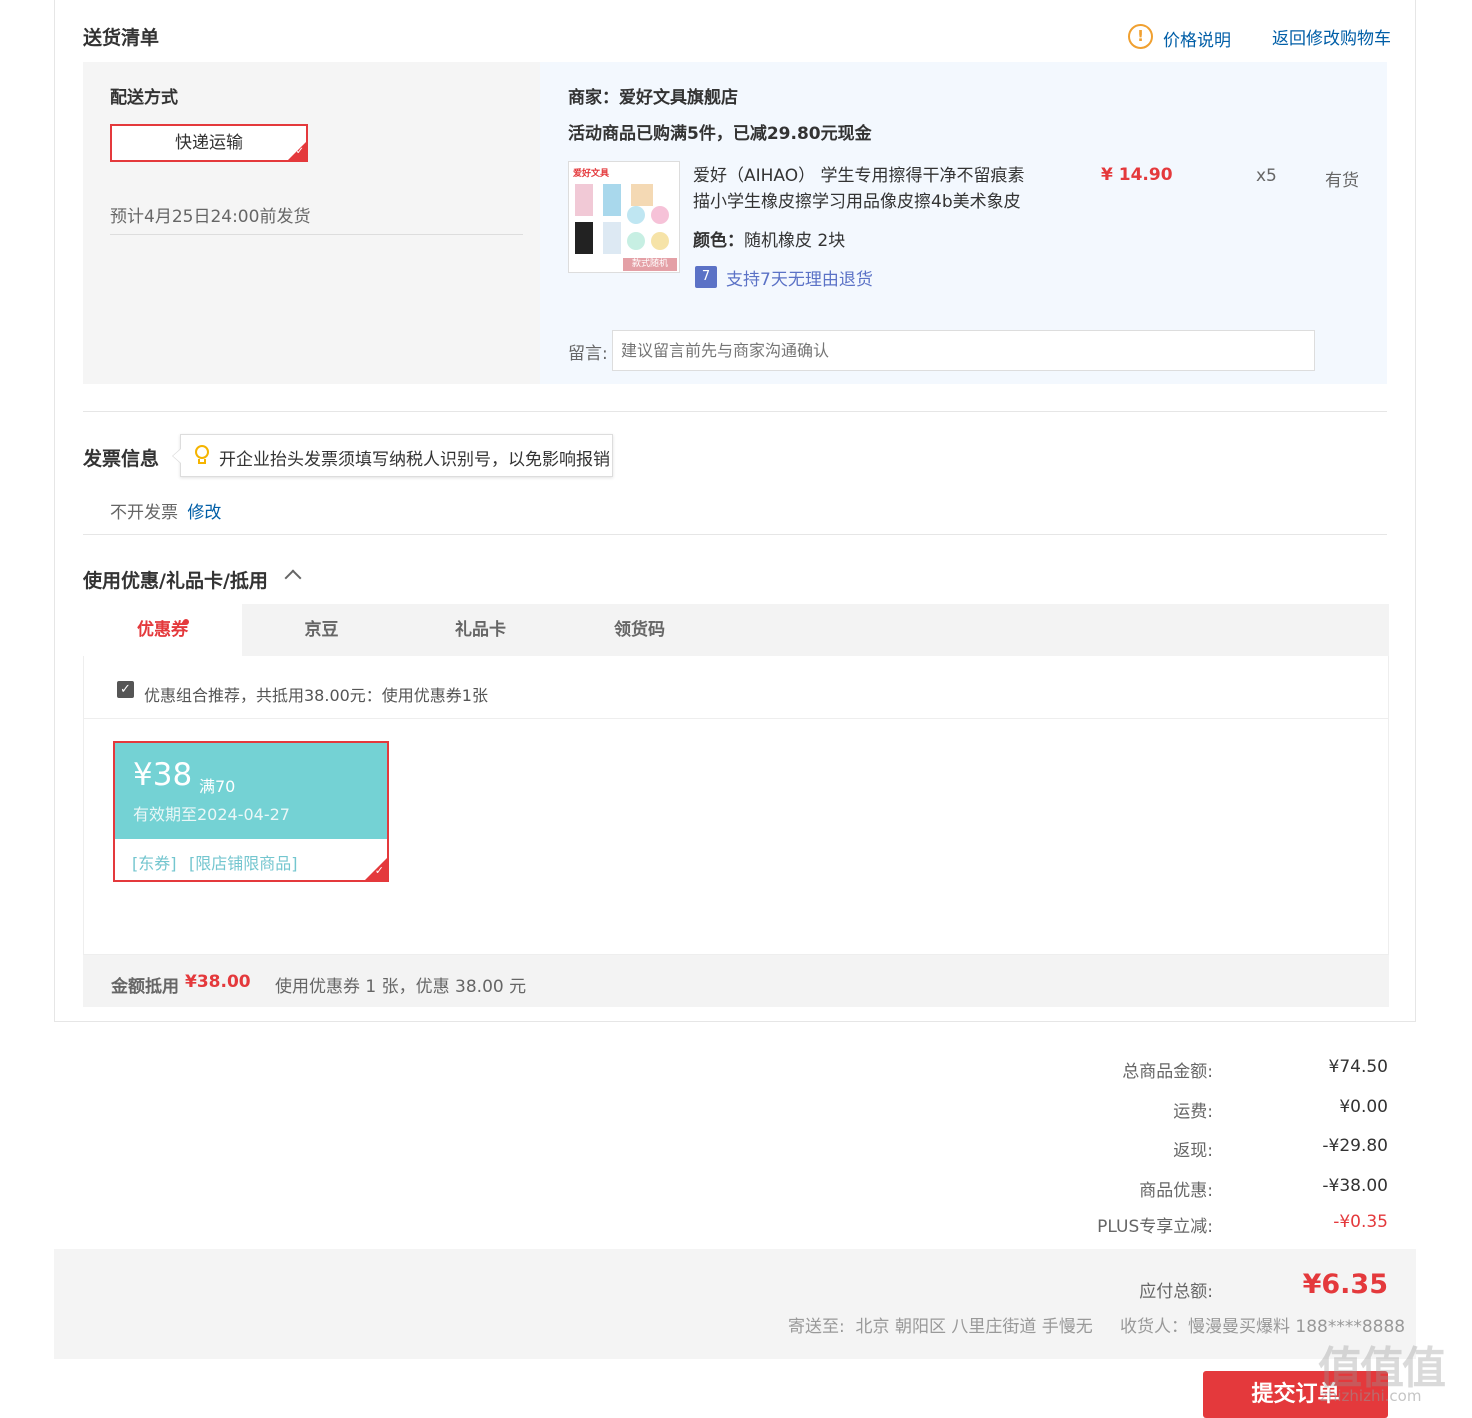 This screenshot has width=1472, height=1418. I want to click on tab-giftcard: 礼品卡, so click(480, 630).